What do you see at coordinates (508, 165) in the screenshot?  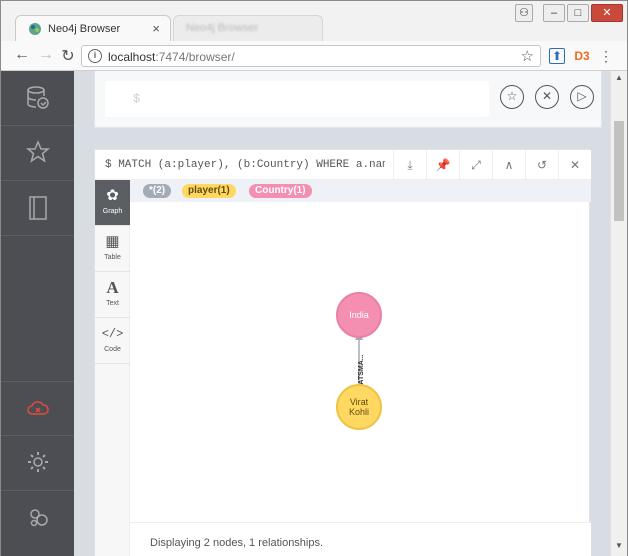 I see `collapse-icon: ∧` at bounding box center [508, 165].